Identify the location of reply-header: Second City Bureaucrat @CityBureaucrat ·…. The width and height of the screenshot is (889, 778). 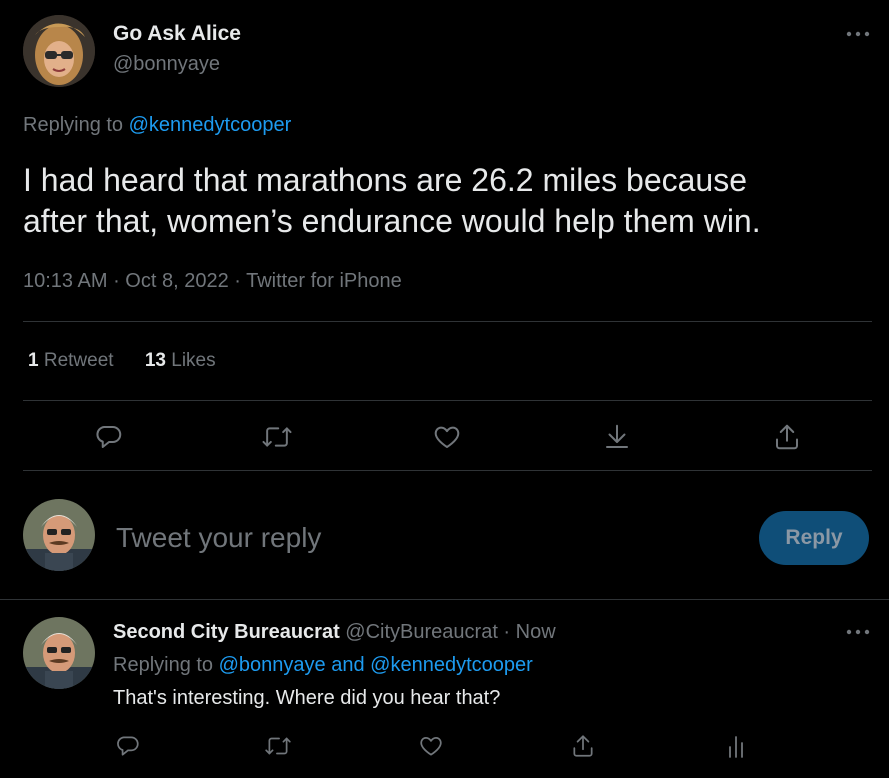
(334, 632).